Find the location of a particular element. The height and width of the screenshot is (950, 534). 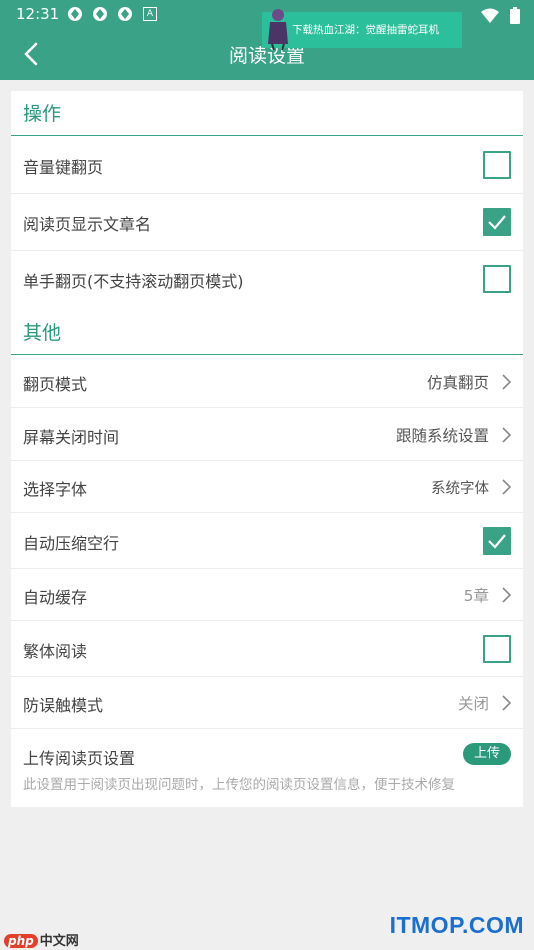

row-value: 跟随系统设置 is located at coordinates (442, 436).